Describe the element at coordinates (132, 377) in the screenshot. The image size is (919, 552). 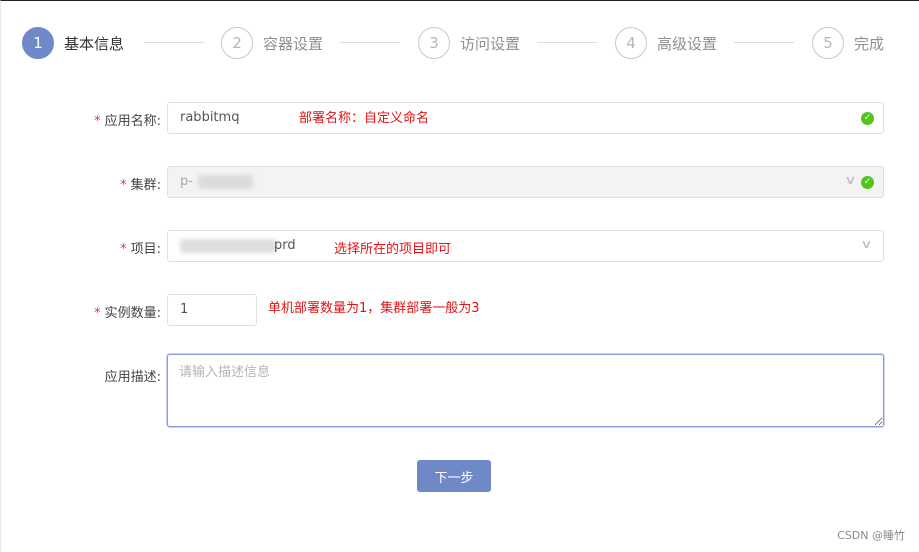
I see `description-label: 应用描述:` at that location.